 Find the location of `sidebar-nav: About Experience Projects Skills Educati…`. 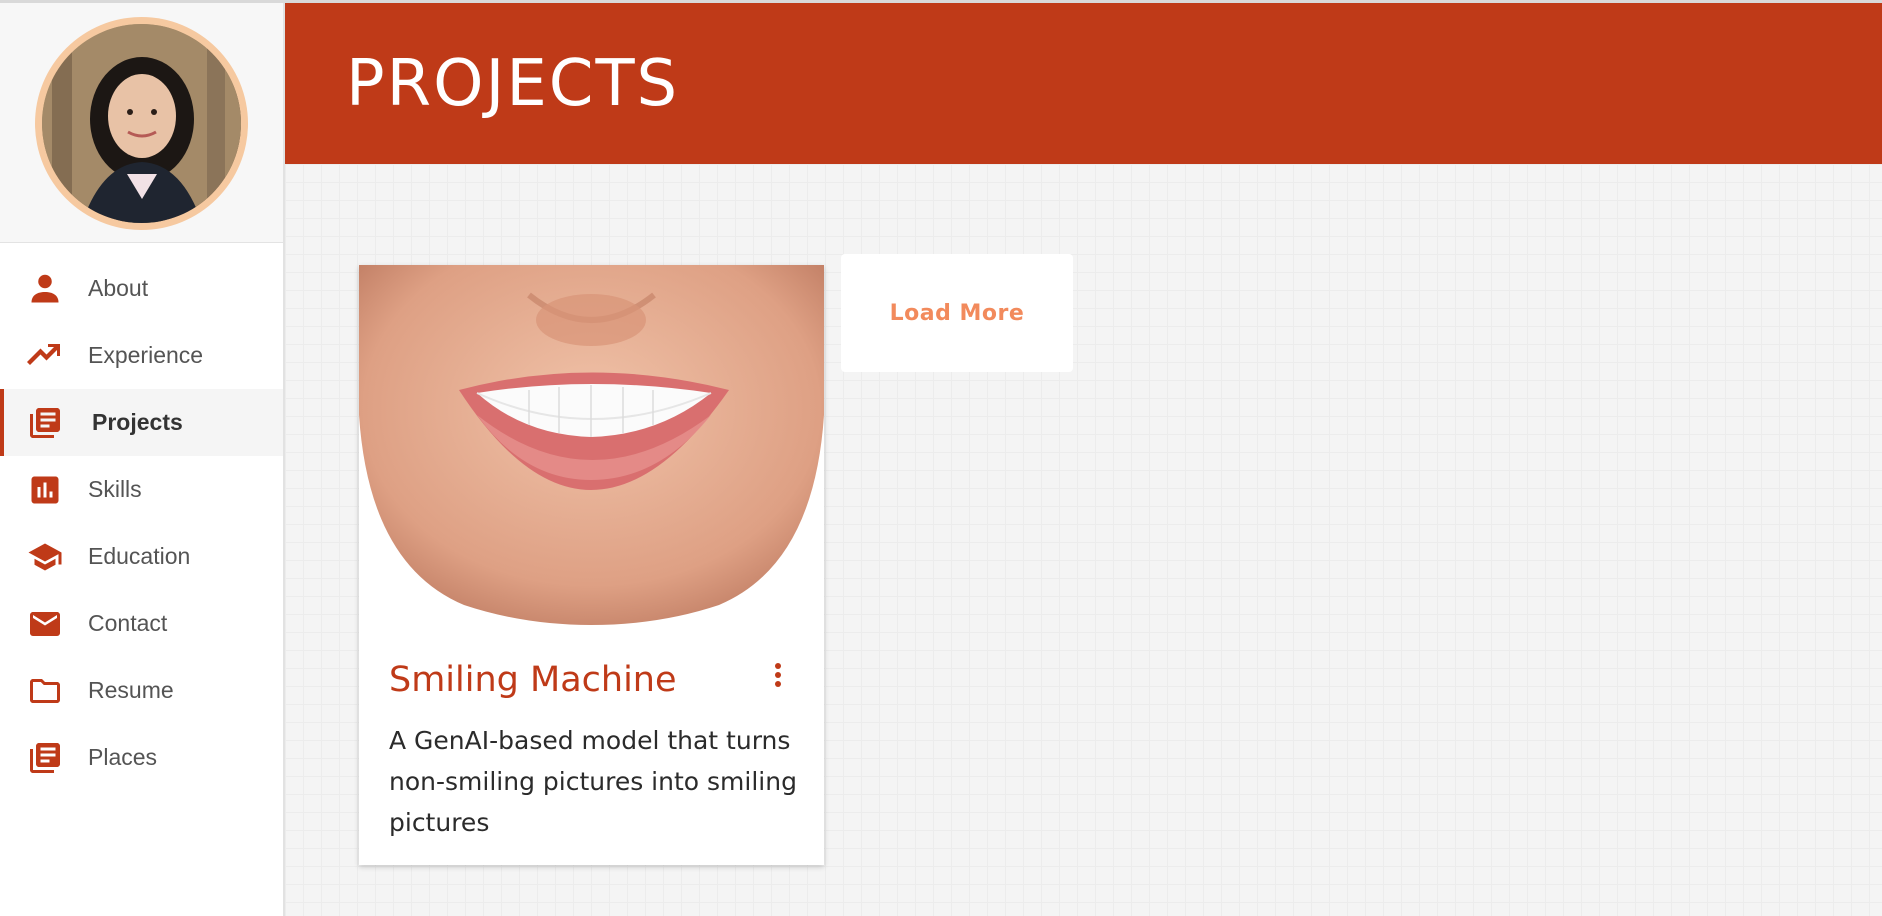

sidebar-nav: About Experience Projects Skills Educati… is located at coordinates (141, 517).